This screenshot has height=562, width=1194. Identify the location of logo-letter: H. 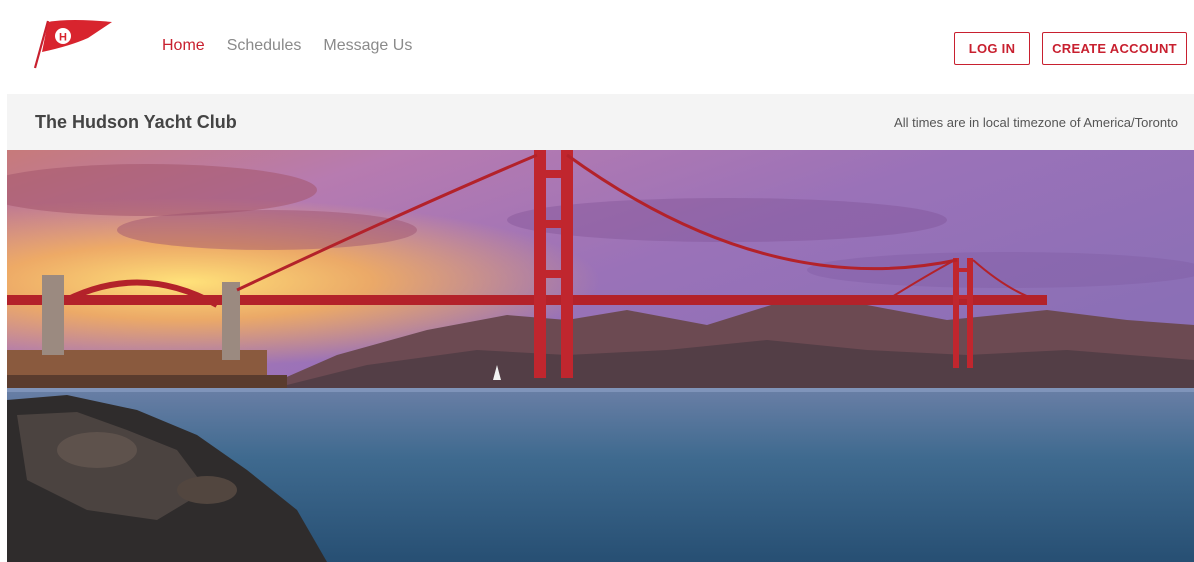
(63, 38).